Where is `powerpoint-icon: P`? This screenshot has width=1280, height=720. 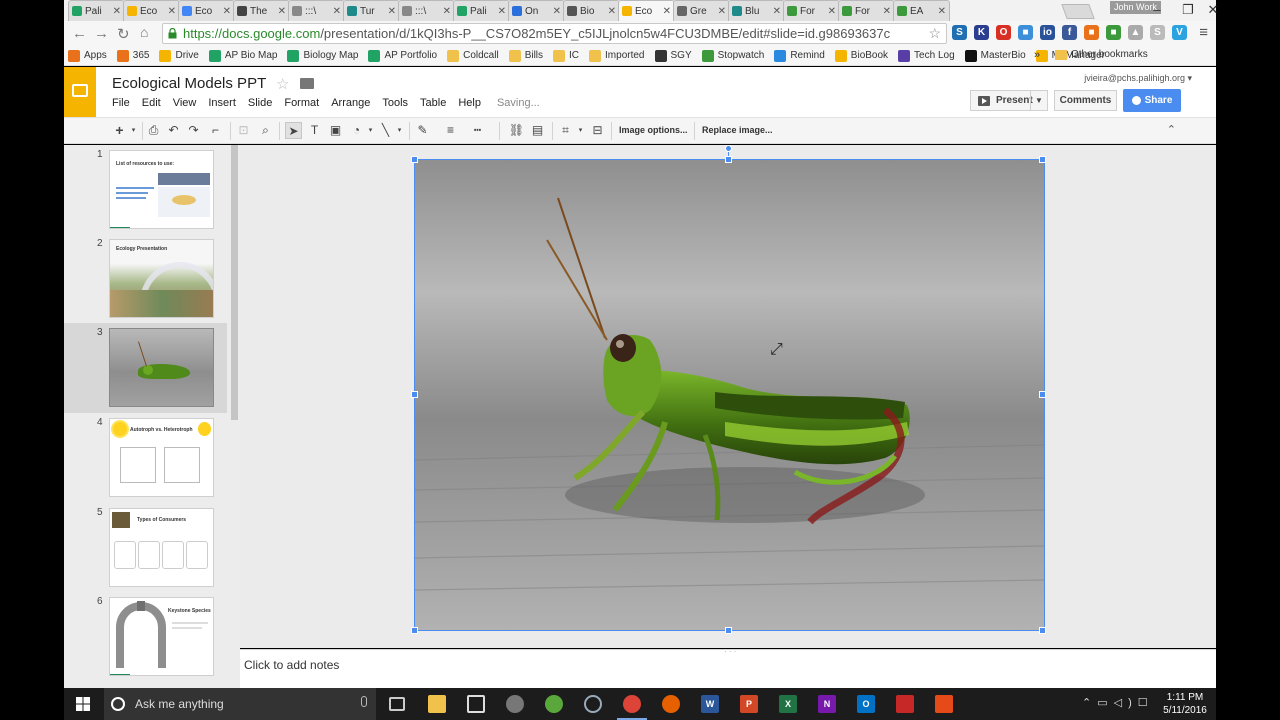 powerpoint-icon: P is located at coordinates (749, 704).